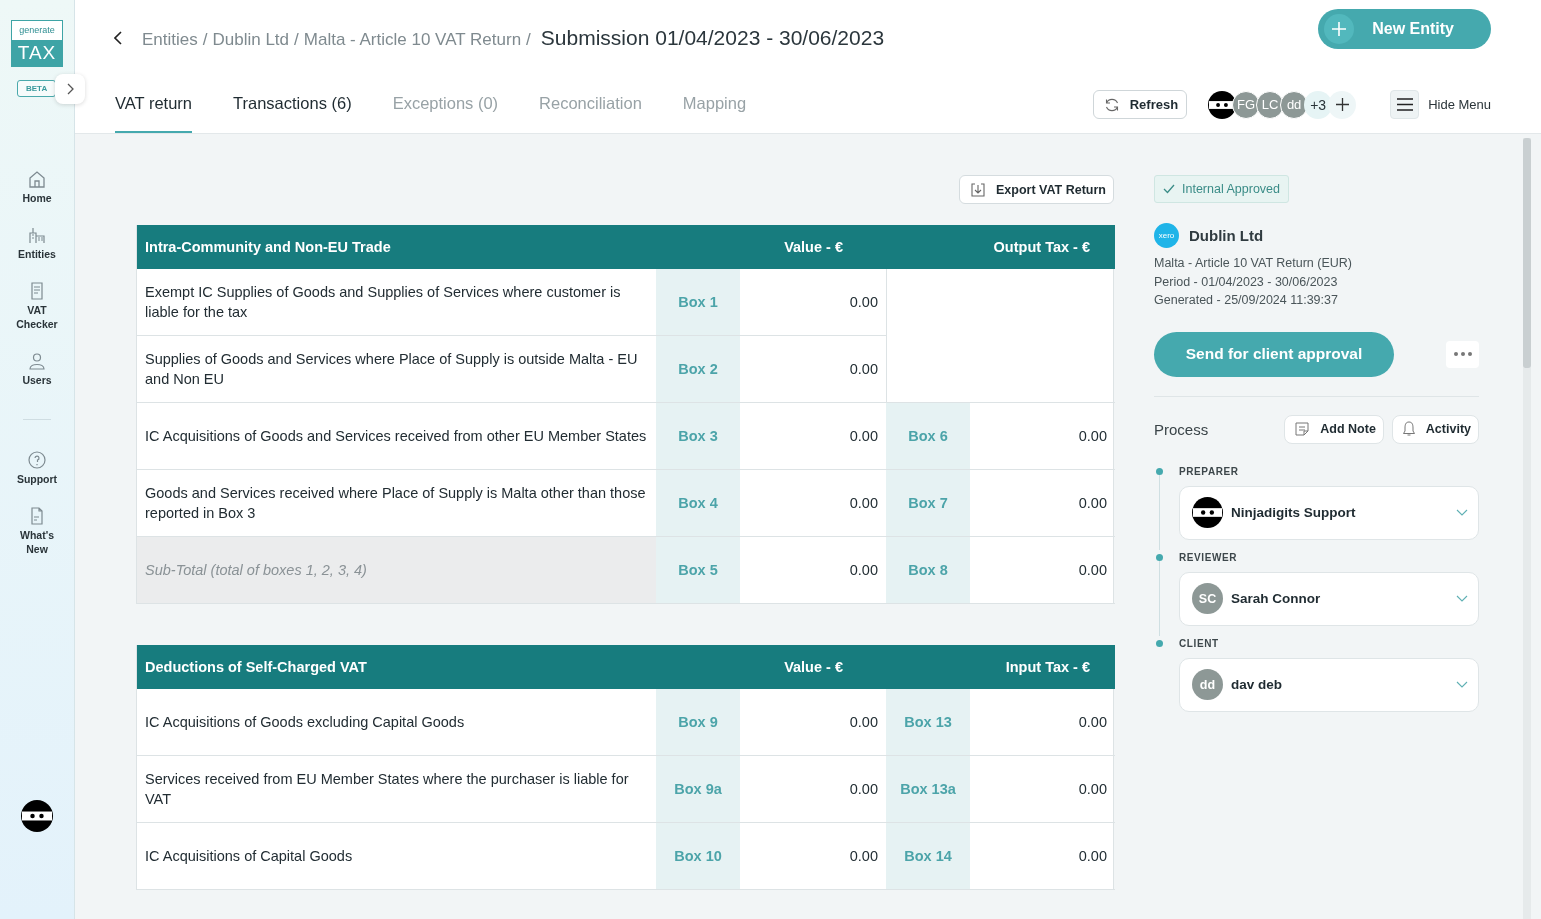  Describe the element at coordinates (928, 570) in the screenshot. I see `box-number: Box 8` at that location.